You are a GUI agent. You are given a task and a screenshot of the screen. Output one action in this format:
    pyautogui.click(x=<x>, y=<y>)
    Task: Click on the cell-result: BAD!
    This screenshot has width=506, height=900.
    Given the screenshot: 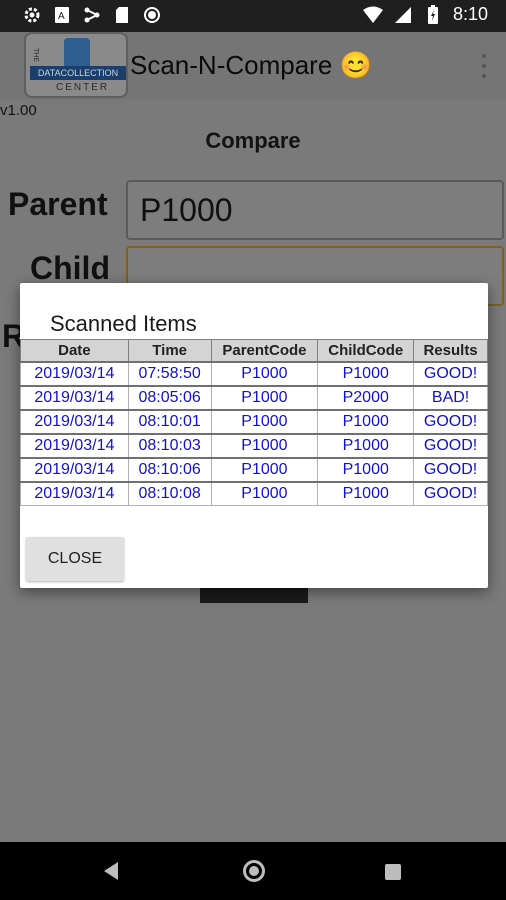 What is the action you would take?
    pyautogui.click(x=450, y=397)
    